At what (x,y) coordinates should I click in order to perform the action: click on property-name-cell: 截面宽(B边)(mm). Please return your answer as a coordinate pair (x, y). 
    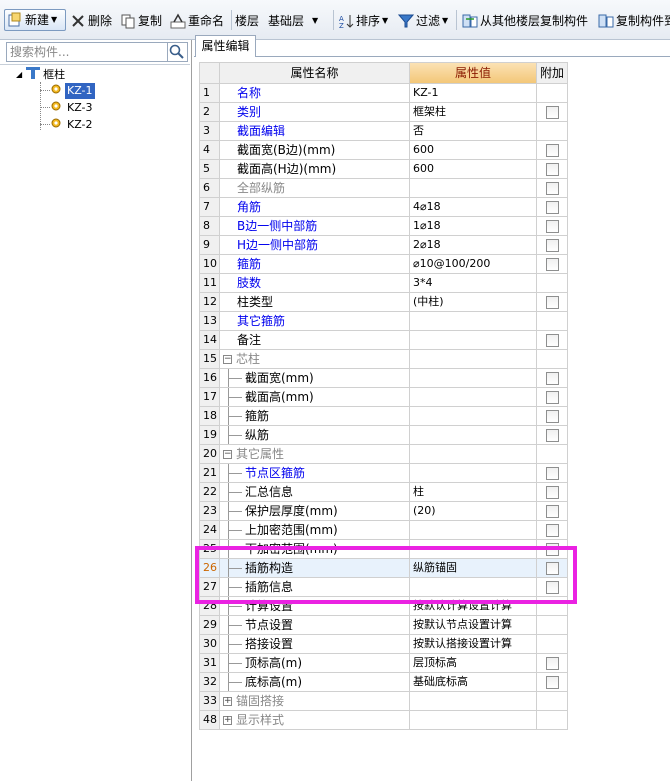
    Looking at the image, I should click on (315, 150).